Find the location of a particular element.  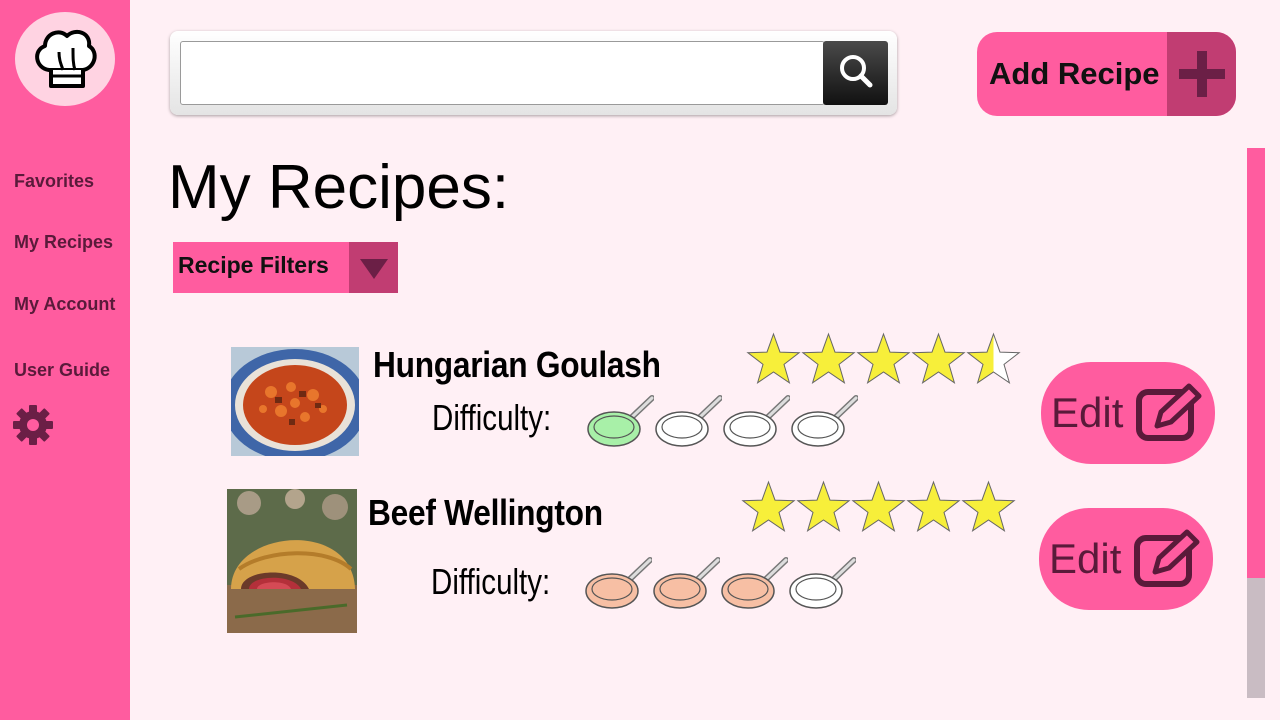

chevron-down-icon is located at coordinates (373, 267).